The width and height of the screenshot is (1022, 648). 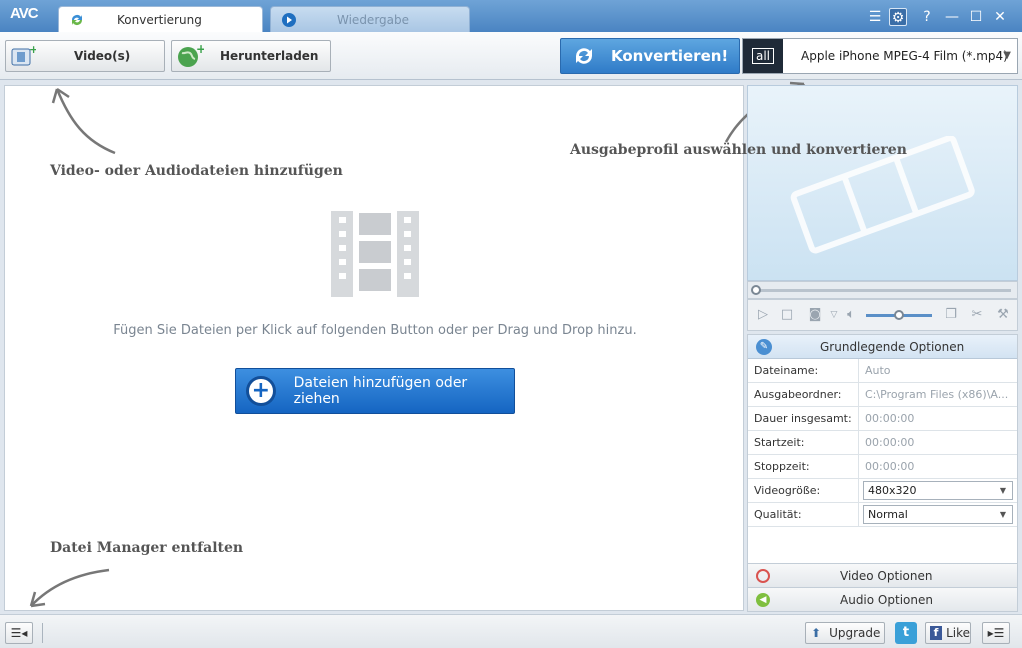 I want to click on profile-all-icon: all, so click(x=763, y=56).